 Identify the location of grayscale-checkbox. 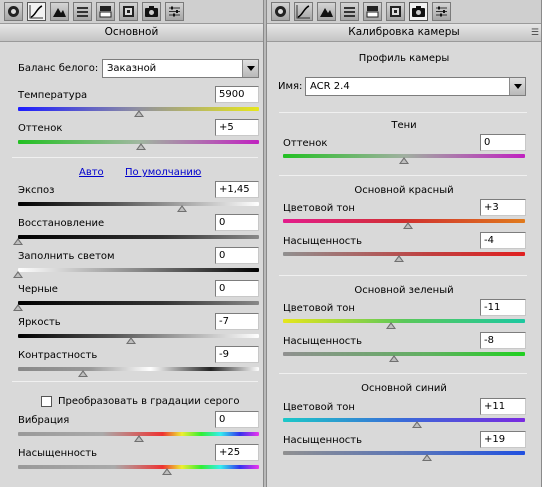
(46, 401).